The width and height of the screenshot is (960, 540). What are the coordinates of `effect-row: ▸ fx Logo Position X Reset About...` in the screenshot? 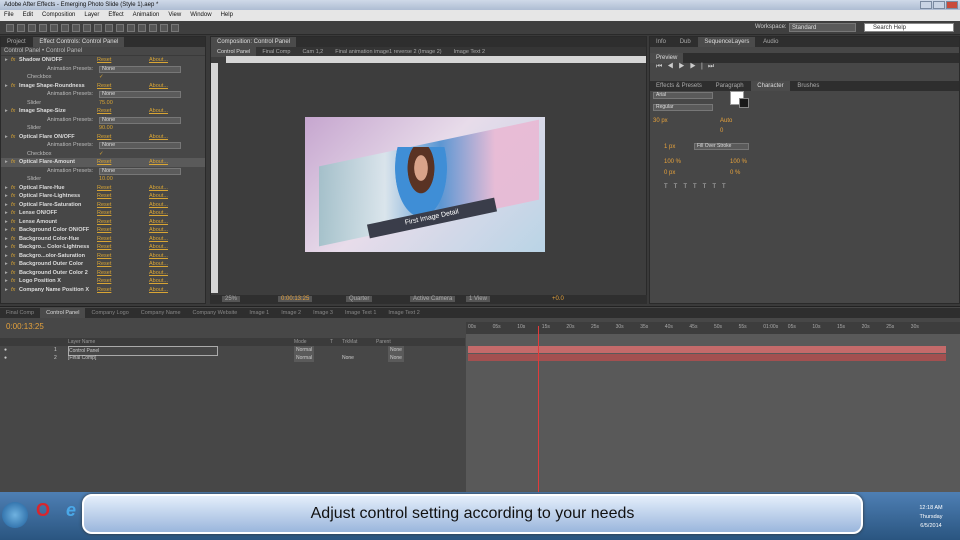 It's located at (103, 281).